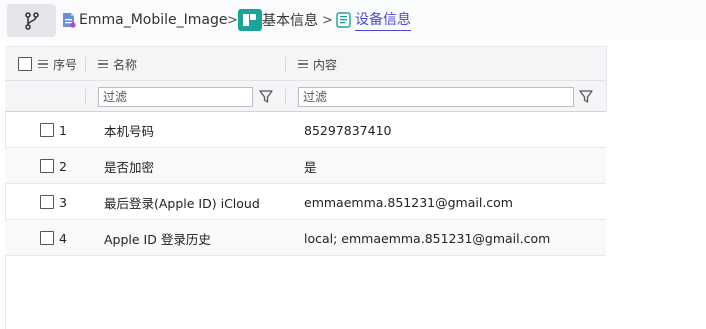 The height and width of the screenshot is (329, 706). Describe the element at coordinates (129, 131) in the screenshot. I see `row-name: 本机号码` at that location.